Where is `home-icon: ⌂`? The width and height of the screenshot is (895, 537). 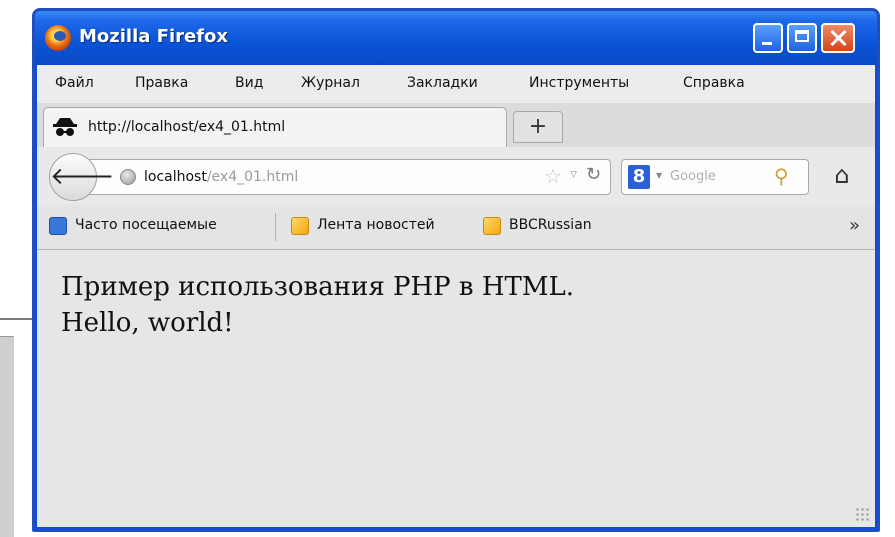 home-icon: ⌂ is located at coordinates (842, 176).